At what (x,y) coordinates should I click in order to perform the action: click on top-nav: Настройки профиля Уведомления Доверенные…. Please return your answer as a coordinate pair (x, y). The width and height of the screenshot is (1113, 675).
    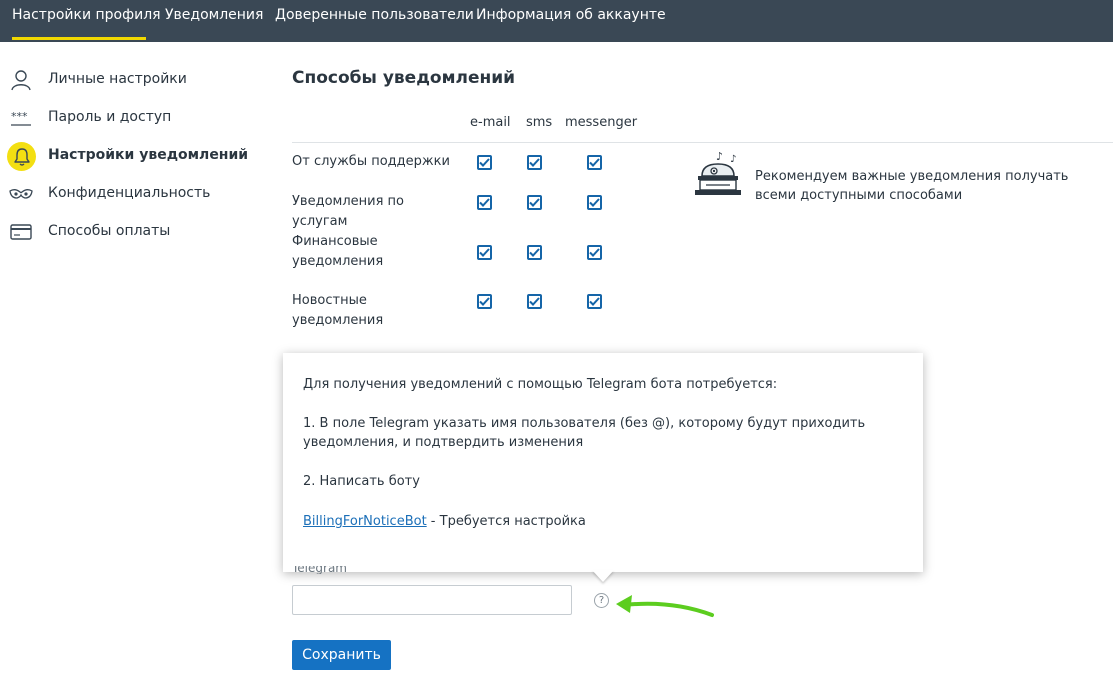
    Looking at the image, I should click on (556, 21).